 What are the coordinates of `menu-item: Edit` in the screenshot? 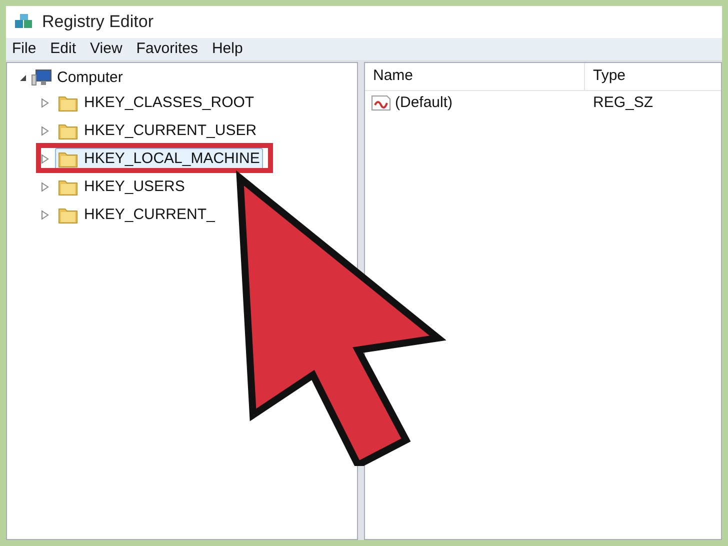 It's located at (63, 49).